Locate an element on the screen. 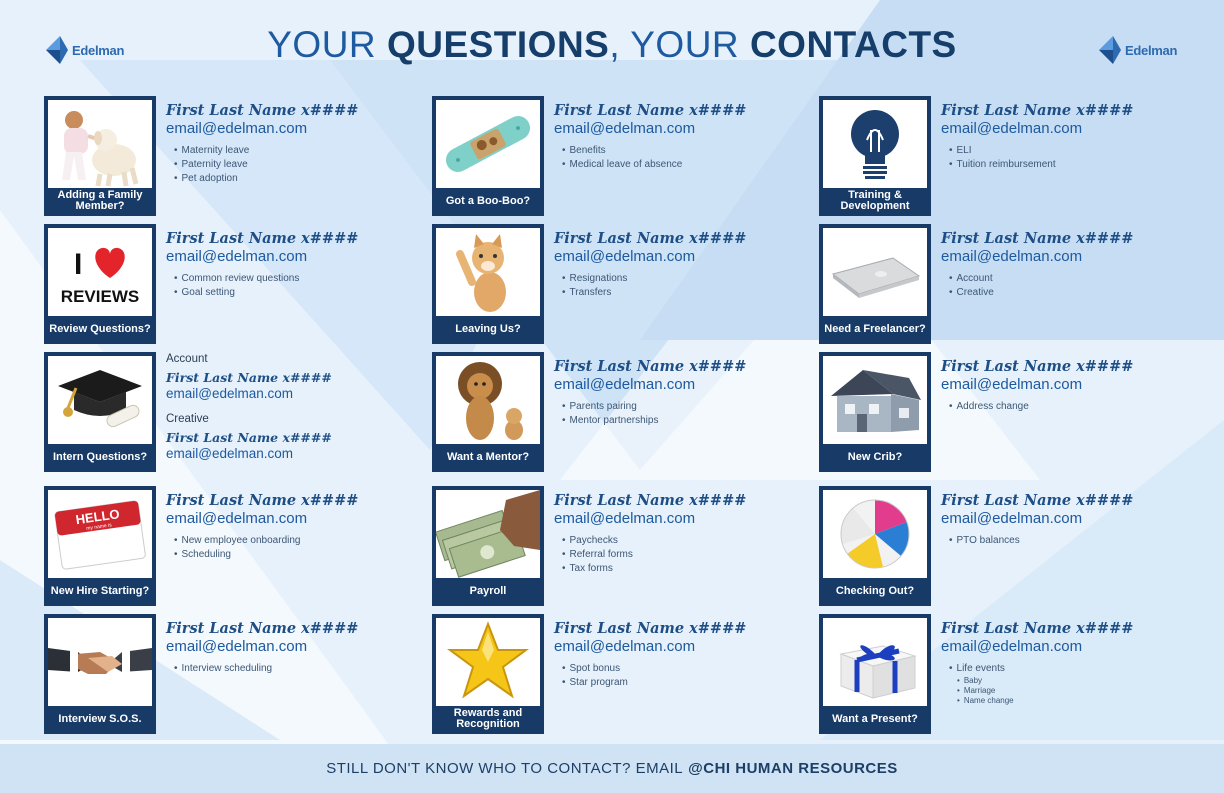  list-item: Address change is located at coordinates (1076, 407).